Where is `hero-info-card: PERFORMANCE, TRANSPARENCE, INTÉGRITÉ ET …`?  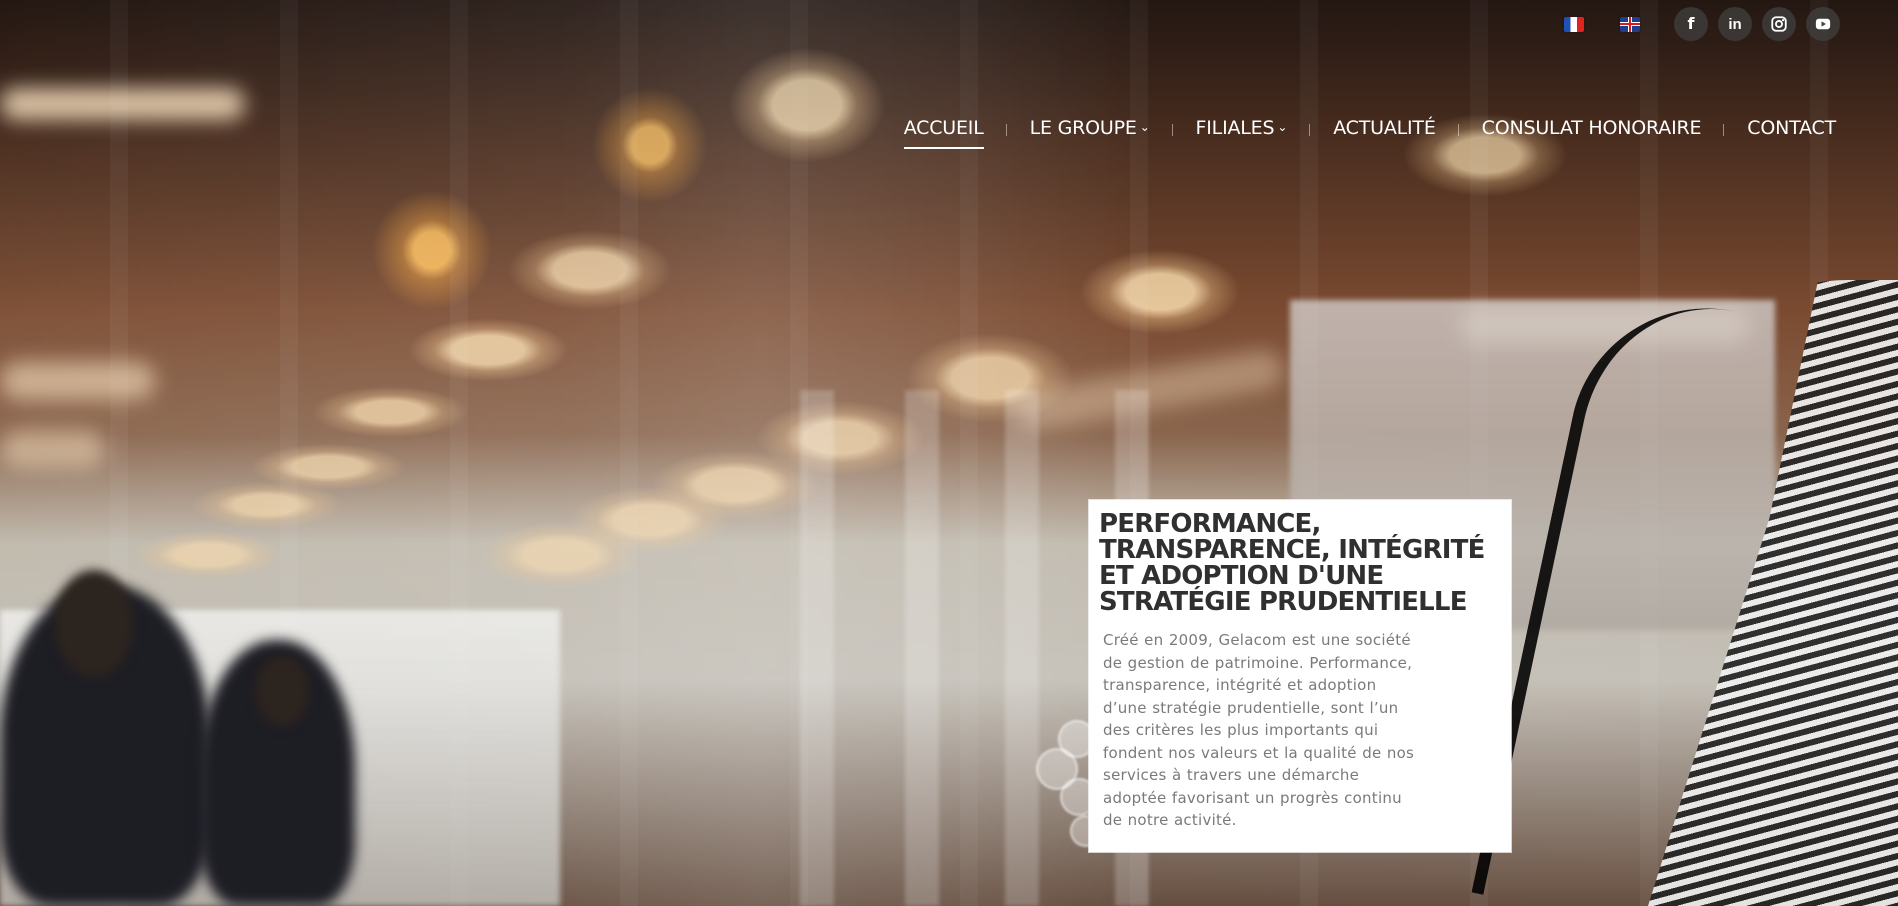 hero-info-card: PERFORMANCE, TRANSPARENCE, INTÉGRITÉ ET … is located at coordinates (1300, 676).